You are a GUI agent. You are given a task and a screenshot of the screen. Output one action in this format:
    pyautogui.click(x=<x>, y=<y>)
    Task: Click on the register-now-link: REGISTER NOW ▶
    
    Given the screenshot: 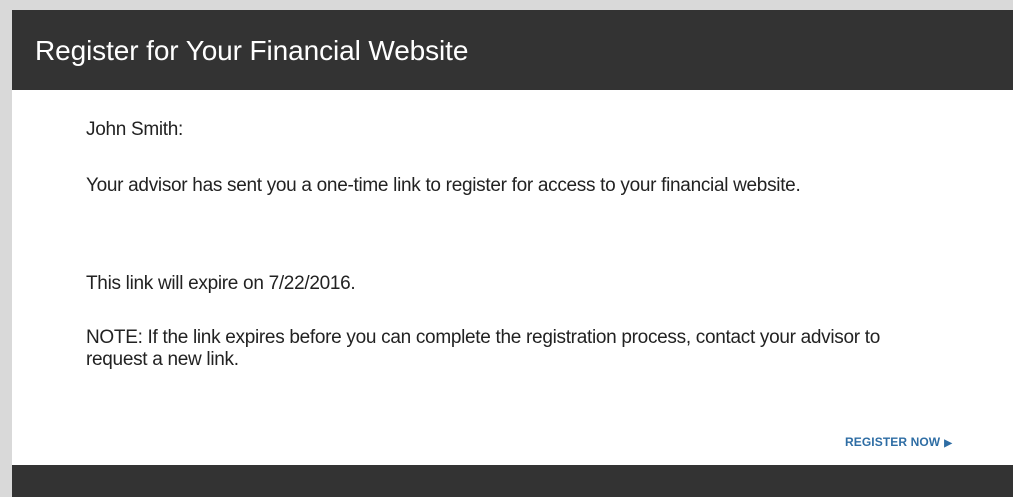 What is the action you would take?
    pyautogui.click(x=898, y=442)
    